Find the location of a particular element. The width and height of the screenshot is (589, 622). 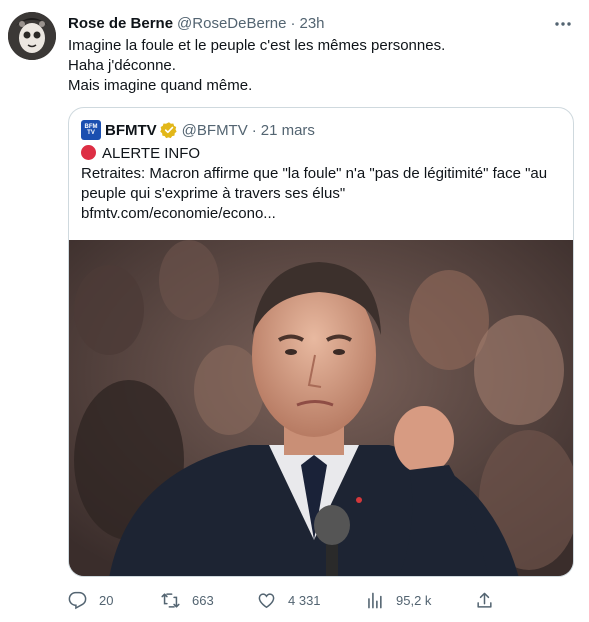

views-icon is located at coordinates (375, 600).